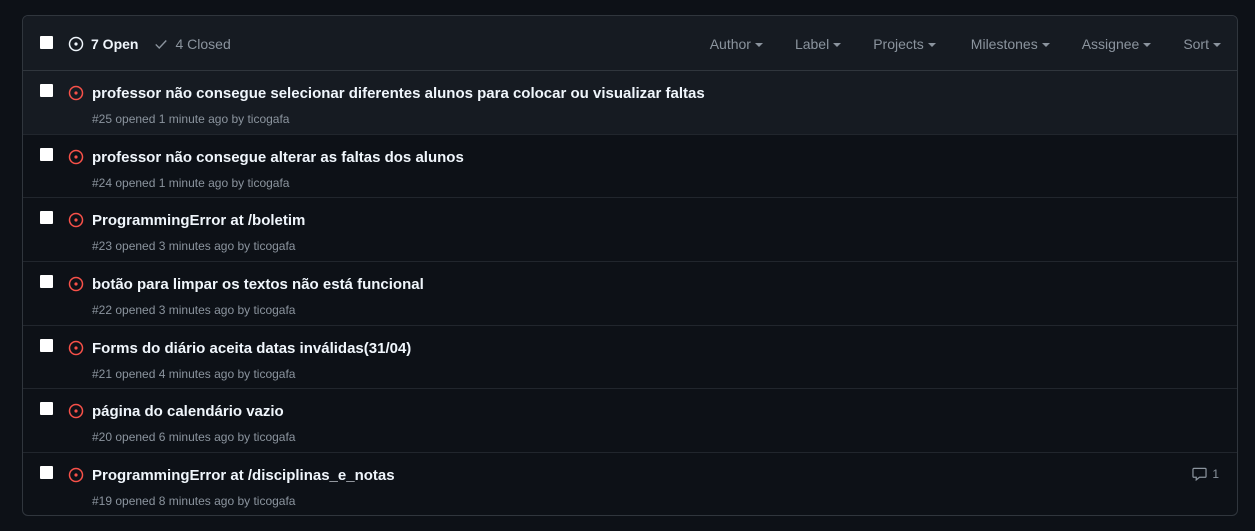  I want to click on label-filter: Label, so click(818, 44).